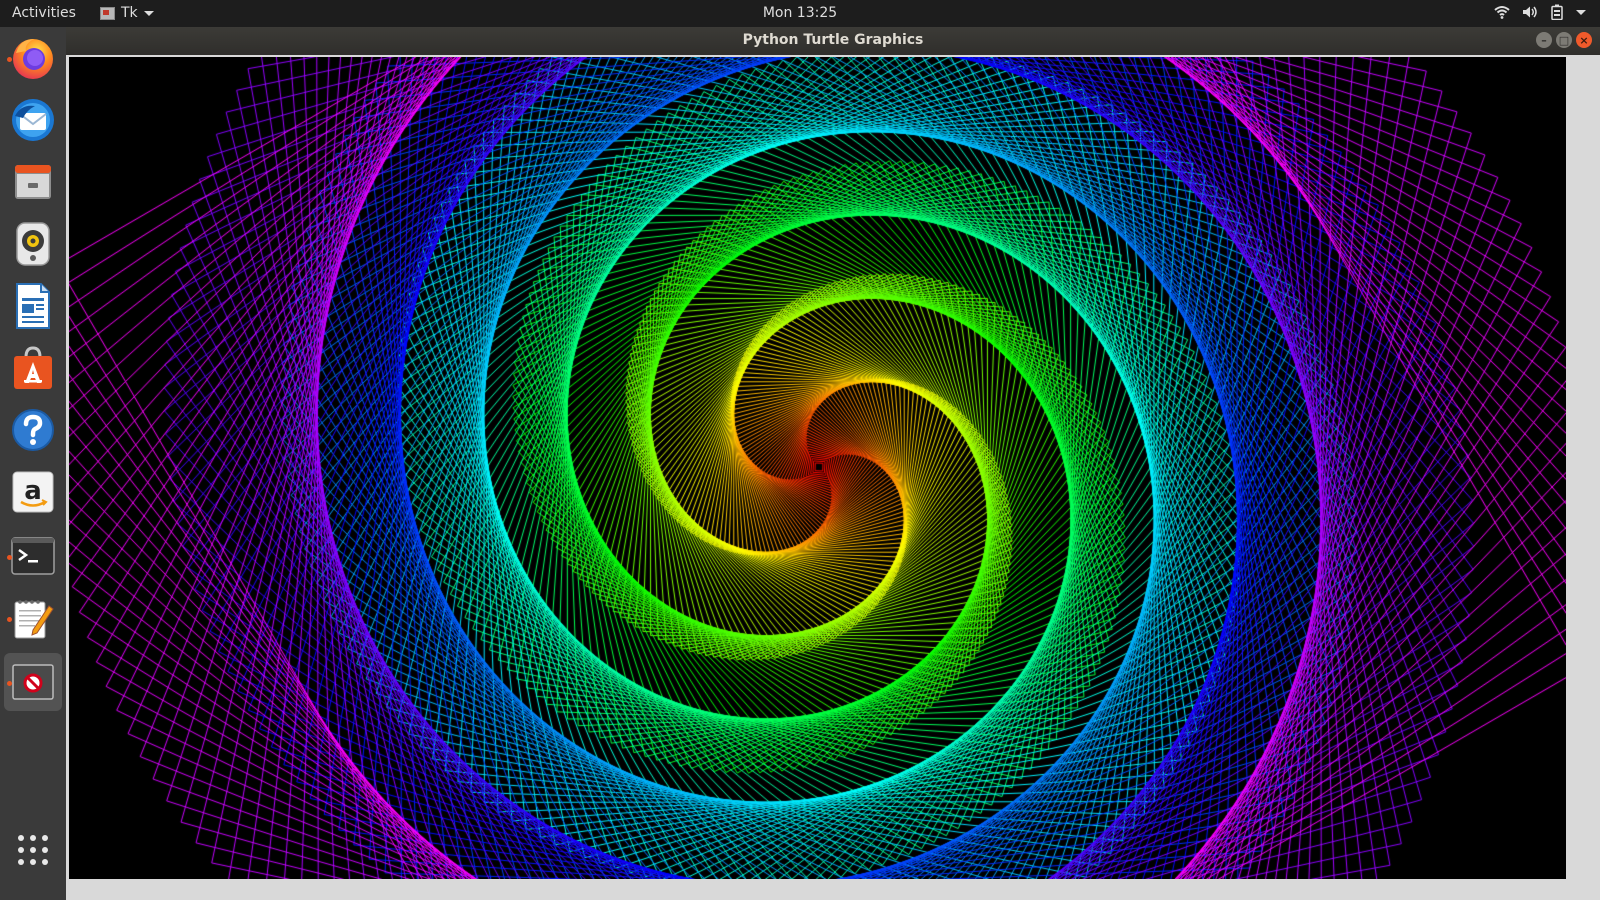 Image resolution: width=1600 pixels, height=900 pixels. Describe the element at coordinates (1502, 12) in the screenshot. I see `wifi-icon` at that location.